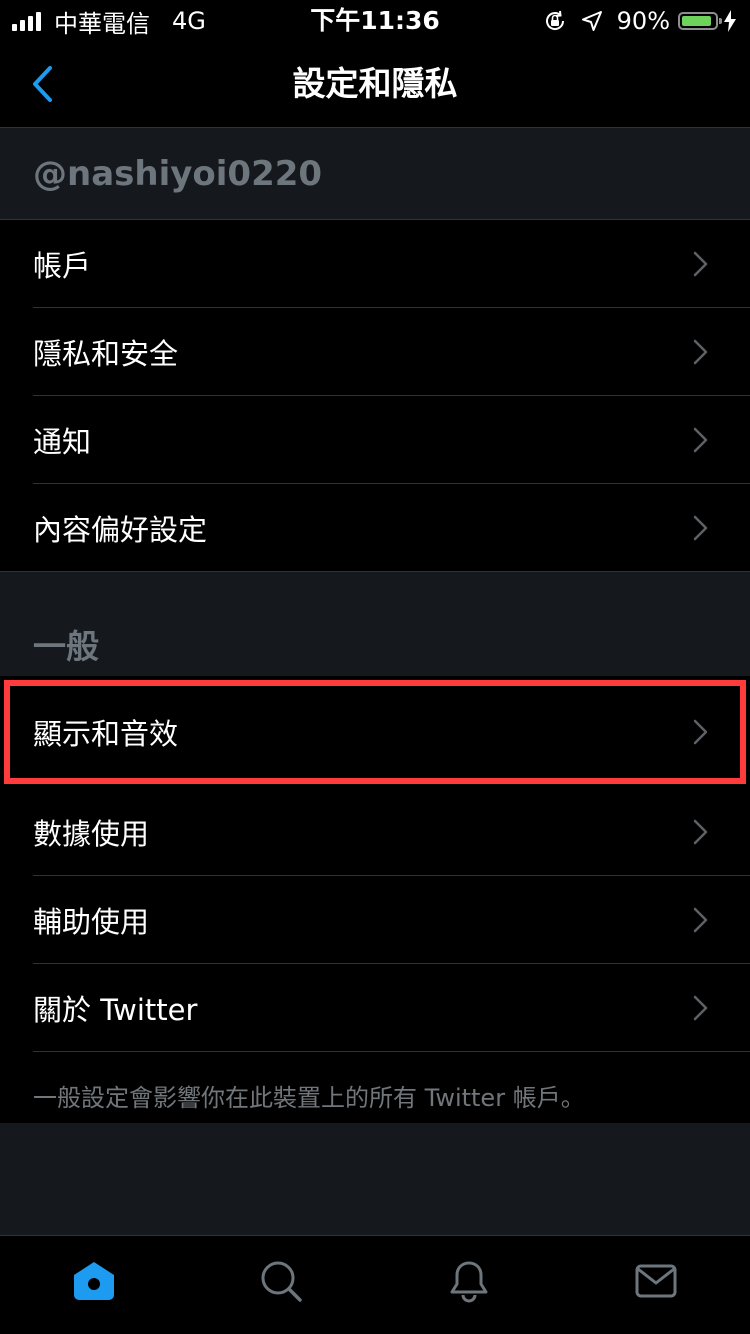 The height and width of the screenshot is (1334, 750). Describe the element at coordinates (555, 21) in the screenshot. I see `orientation-lock-icon` at that location.